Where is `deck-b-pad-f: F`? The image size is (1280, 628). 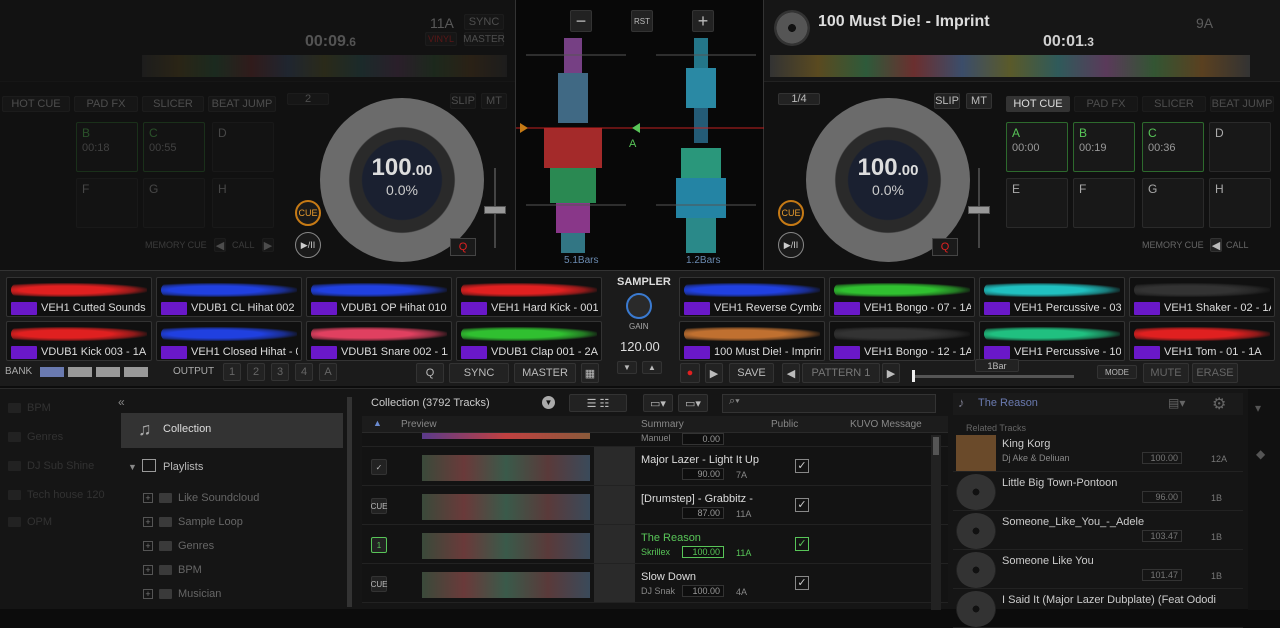 deck-b-pad-f: F is located at coordinates (1104, 203).